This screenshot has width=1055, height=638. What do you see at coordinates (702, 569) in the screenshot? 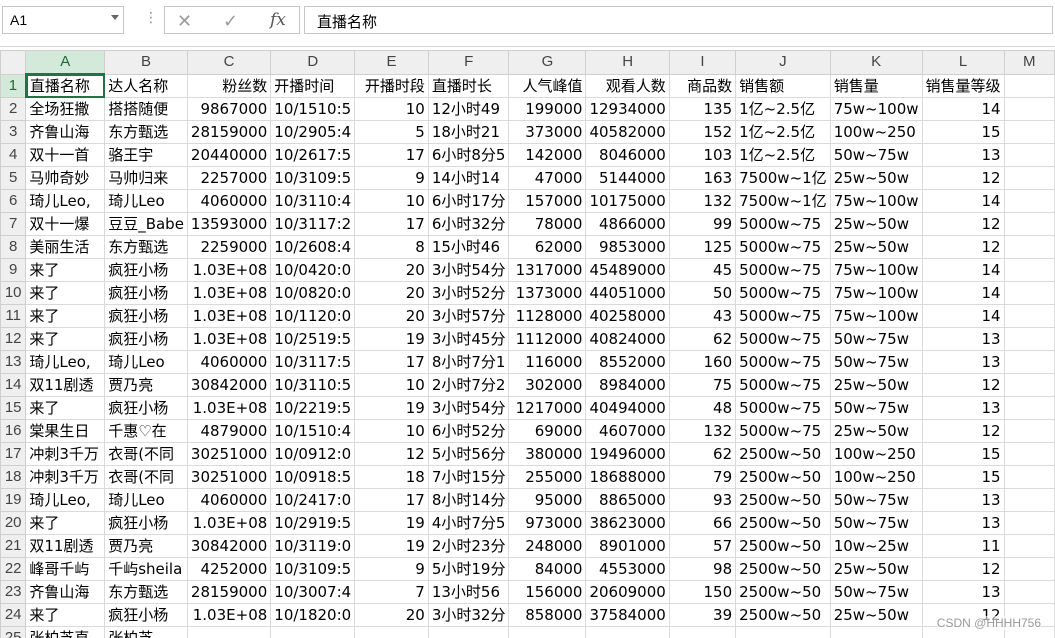
I see `cell-i22: 98` at bounding box center [702, 569].